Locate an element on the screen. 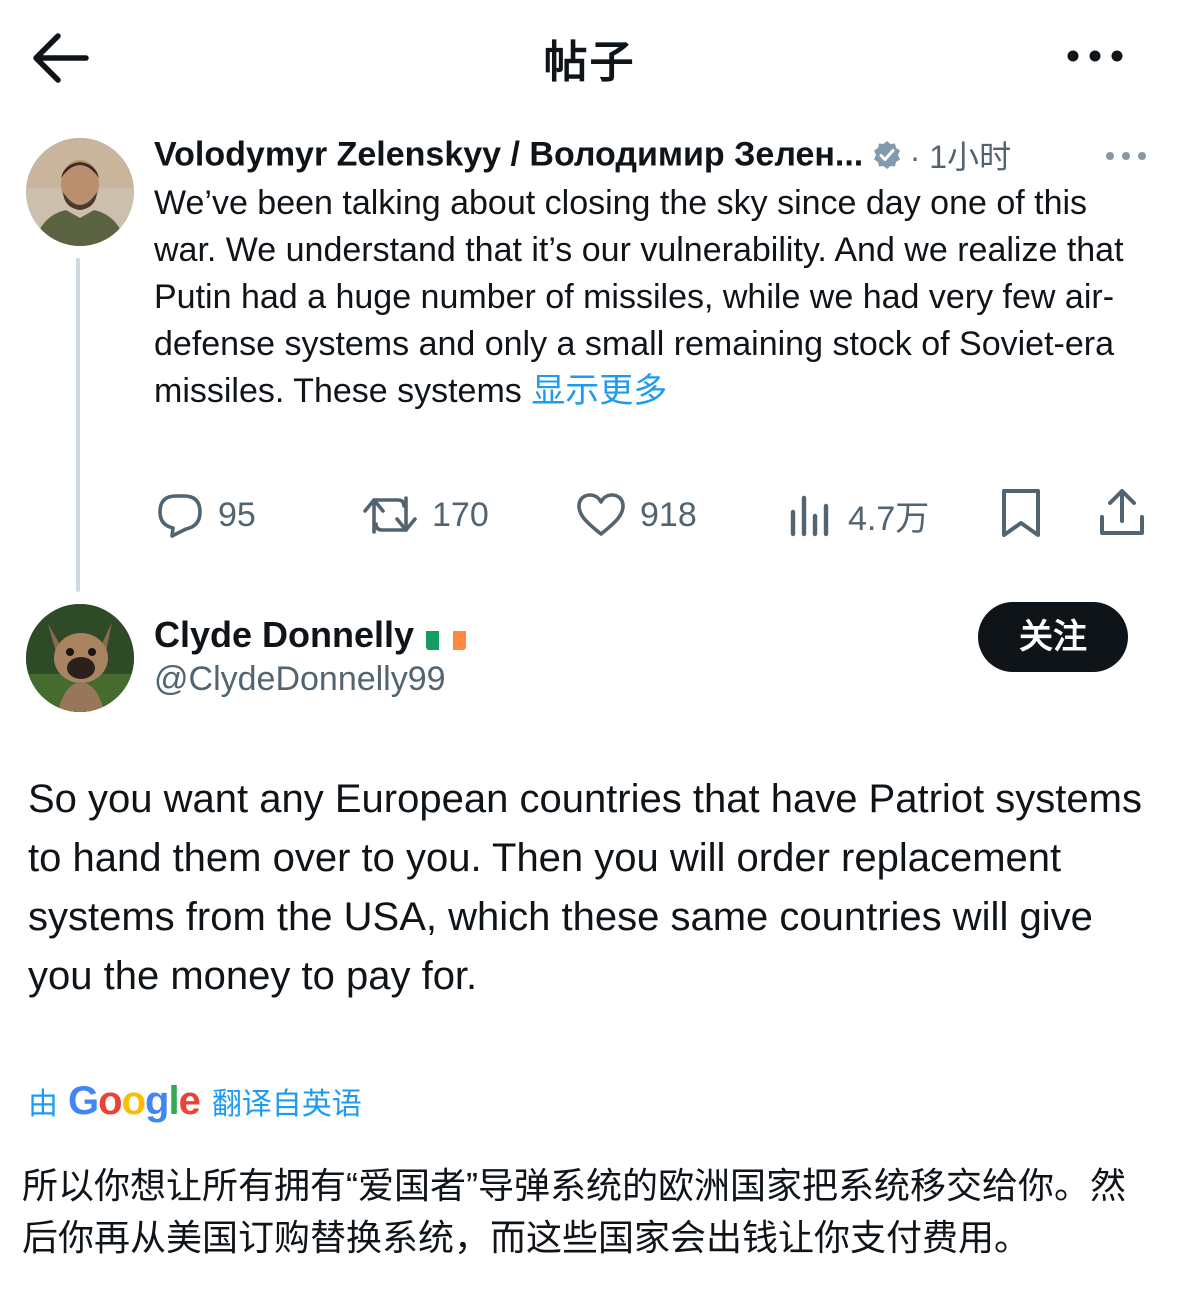 The width and height of the screenshot is (1179, 1303). retweet-count: 170 is located at coordinates (460, 514).